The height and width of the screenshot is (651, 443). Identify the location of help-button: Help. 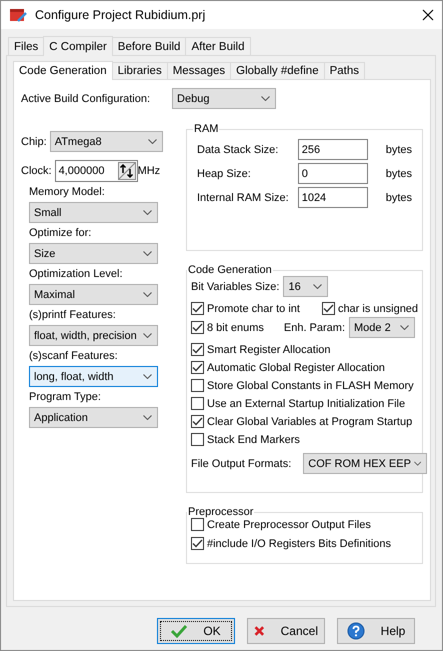
(376, 631).